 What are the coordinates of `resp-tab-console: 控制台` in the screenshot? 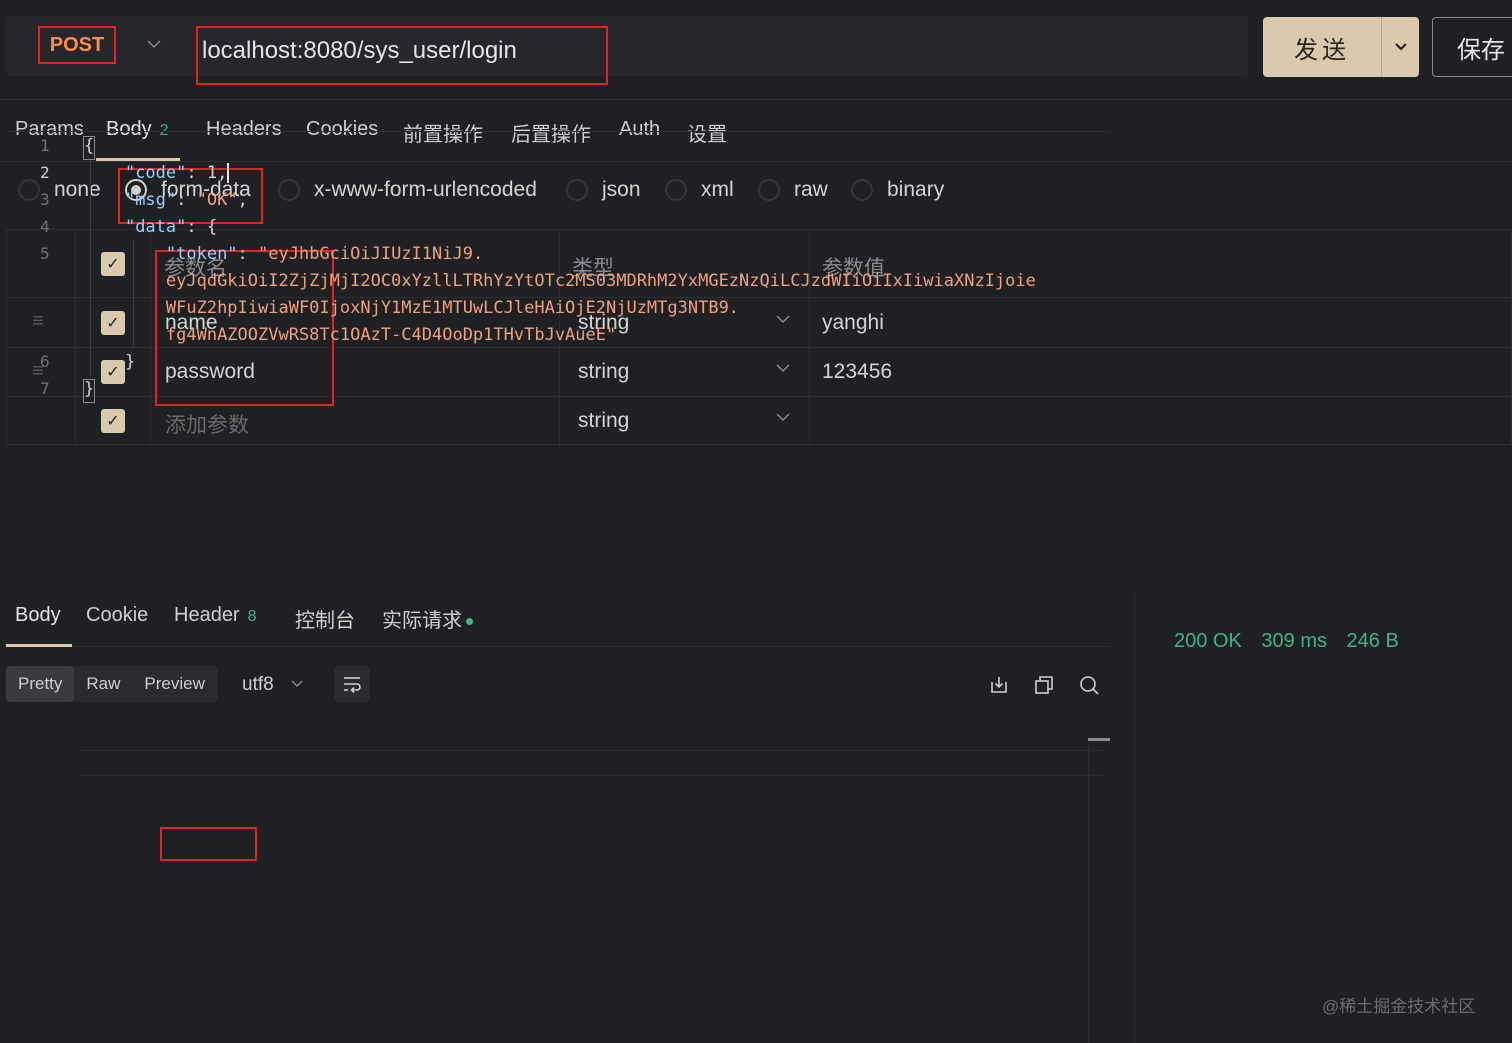 It's located at (325, 618).